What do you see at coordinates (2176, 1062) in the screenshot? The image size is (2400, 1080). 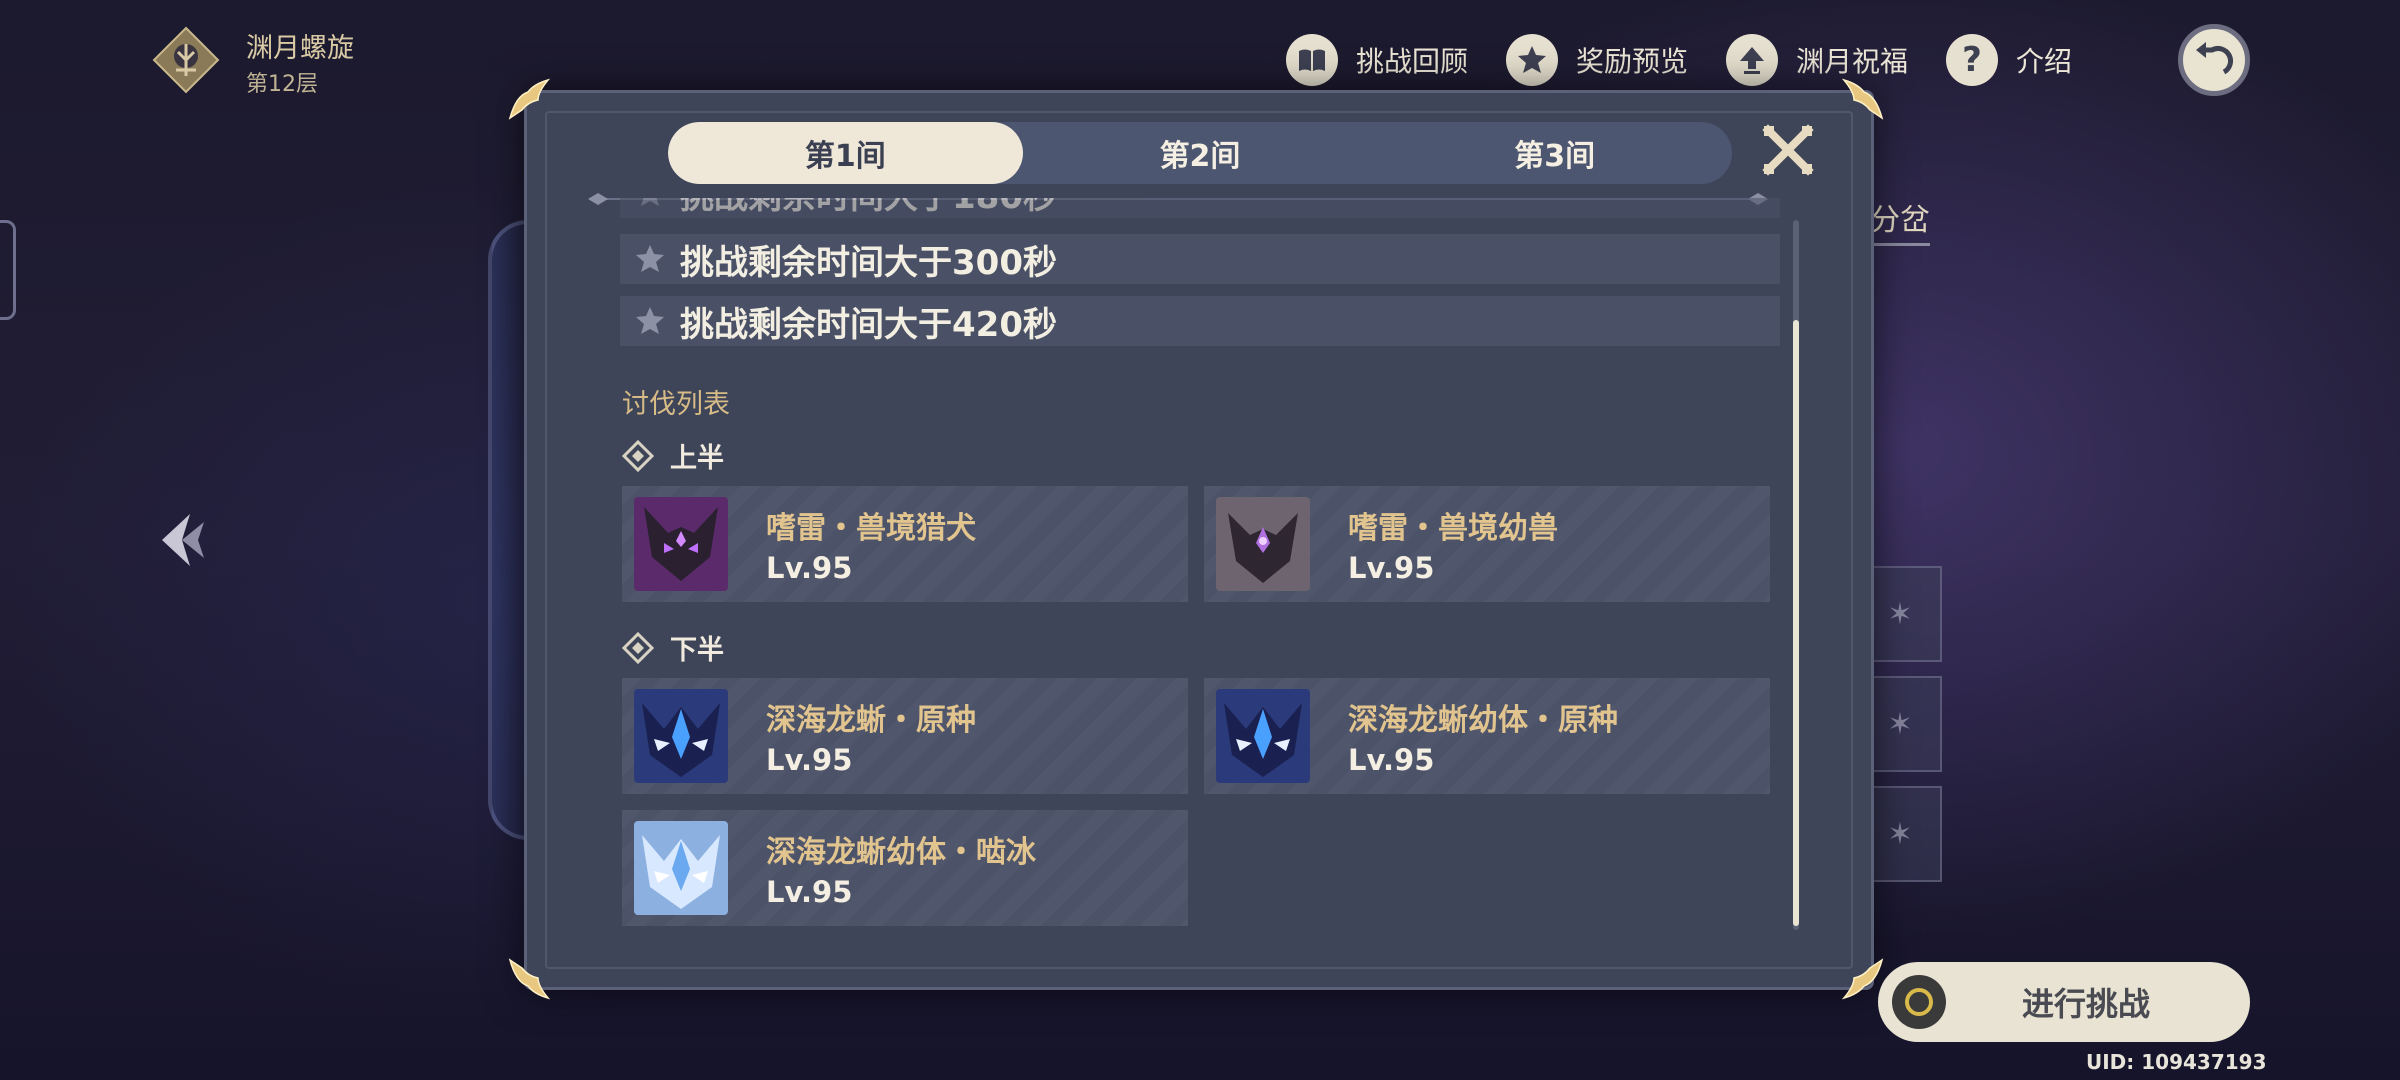 I see `user-id: UID: 109437193` at bounding box center [2176, 1062].